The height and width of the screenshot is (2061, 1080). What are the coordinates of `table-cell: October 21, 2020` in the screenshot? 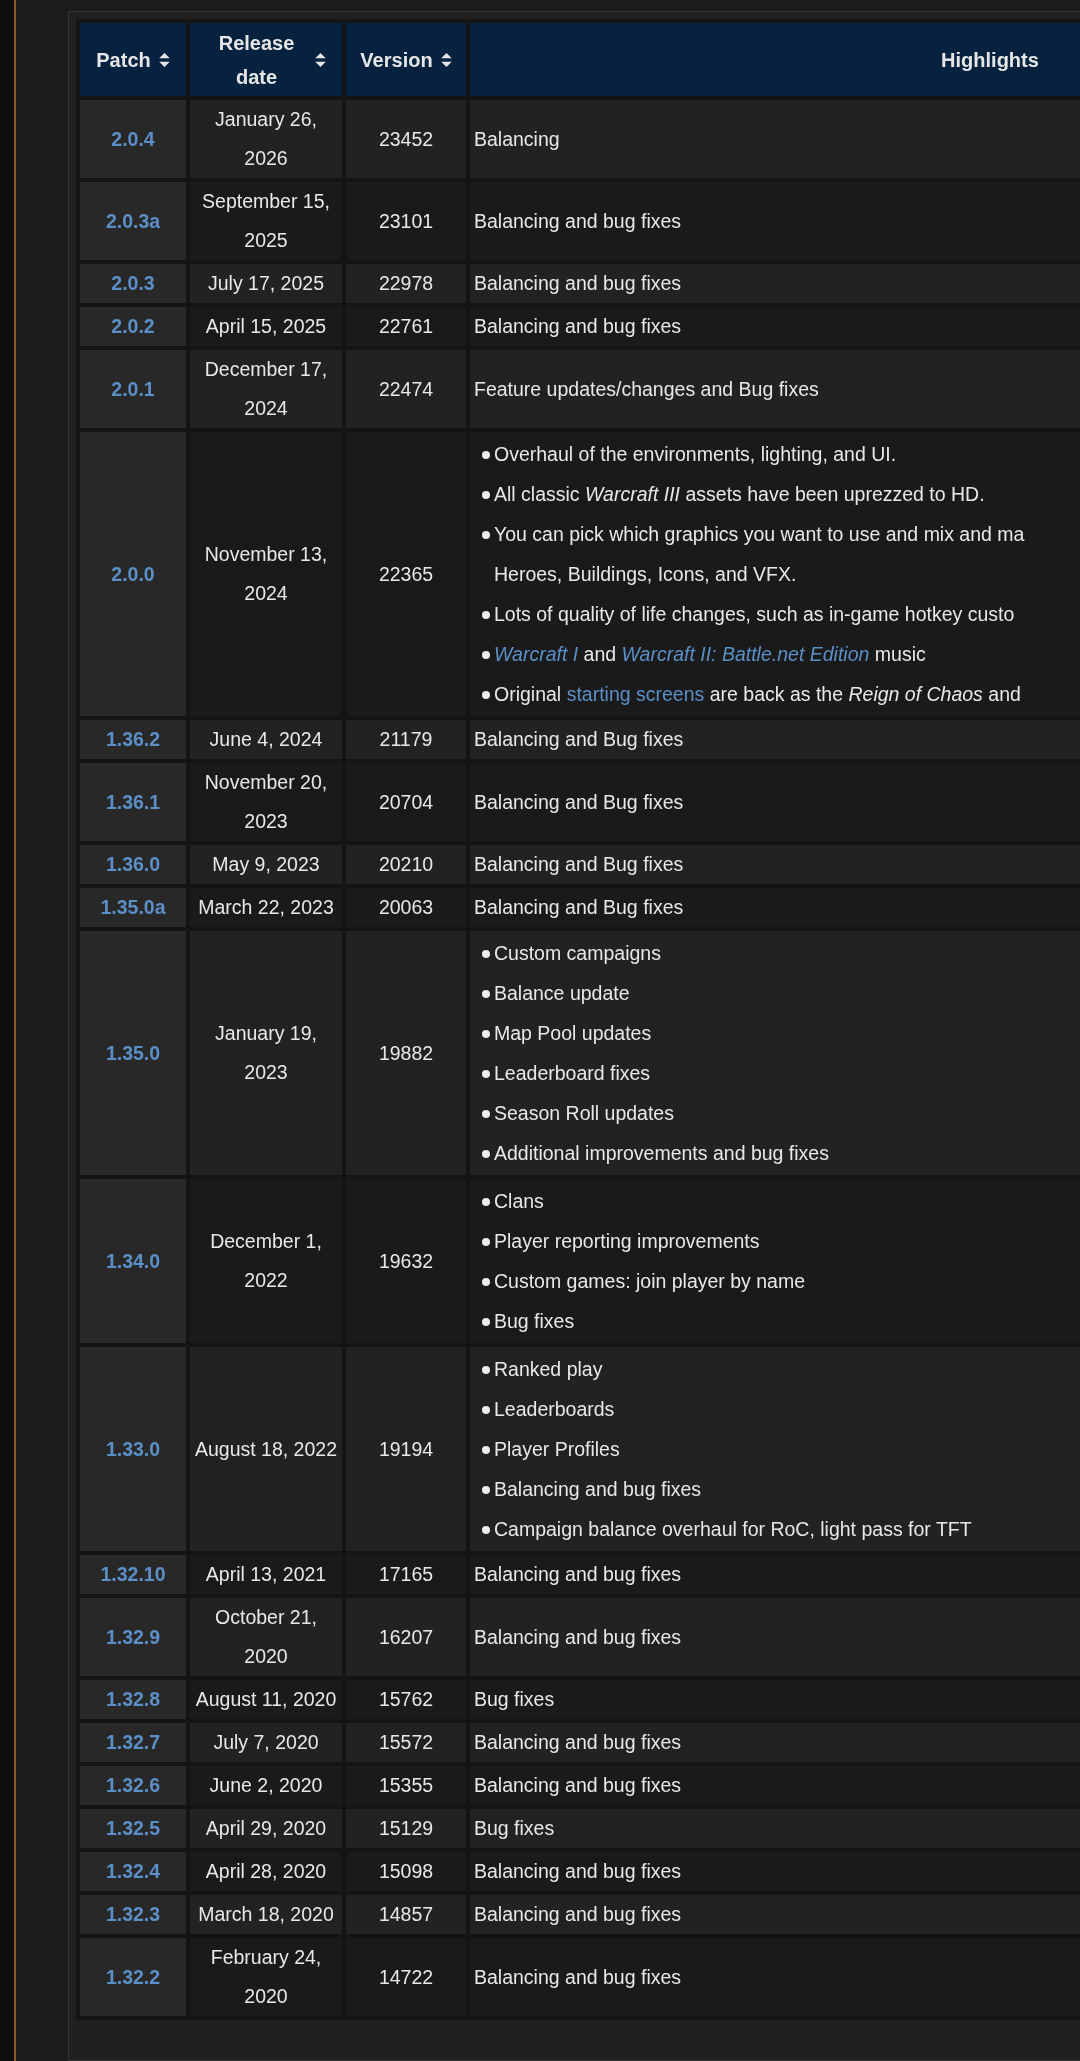 It's located at (266, 1637).